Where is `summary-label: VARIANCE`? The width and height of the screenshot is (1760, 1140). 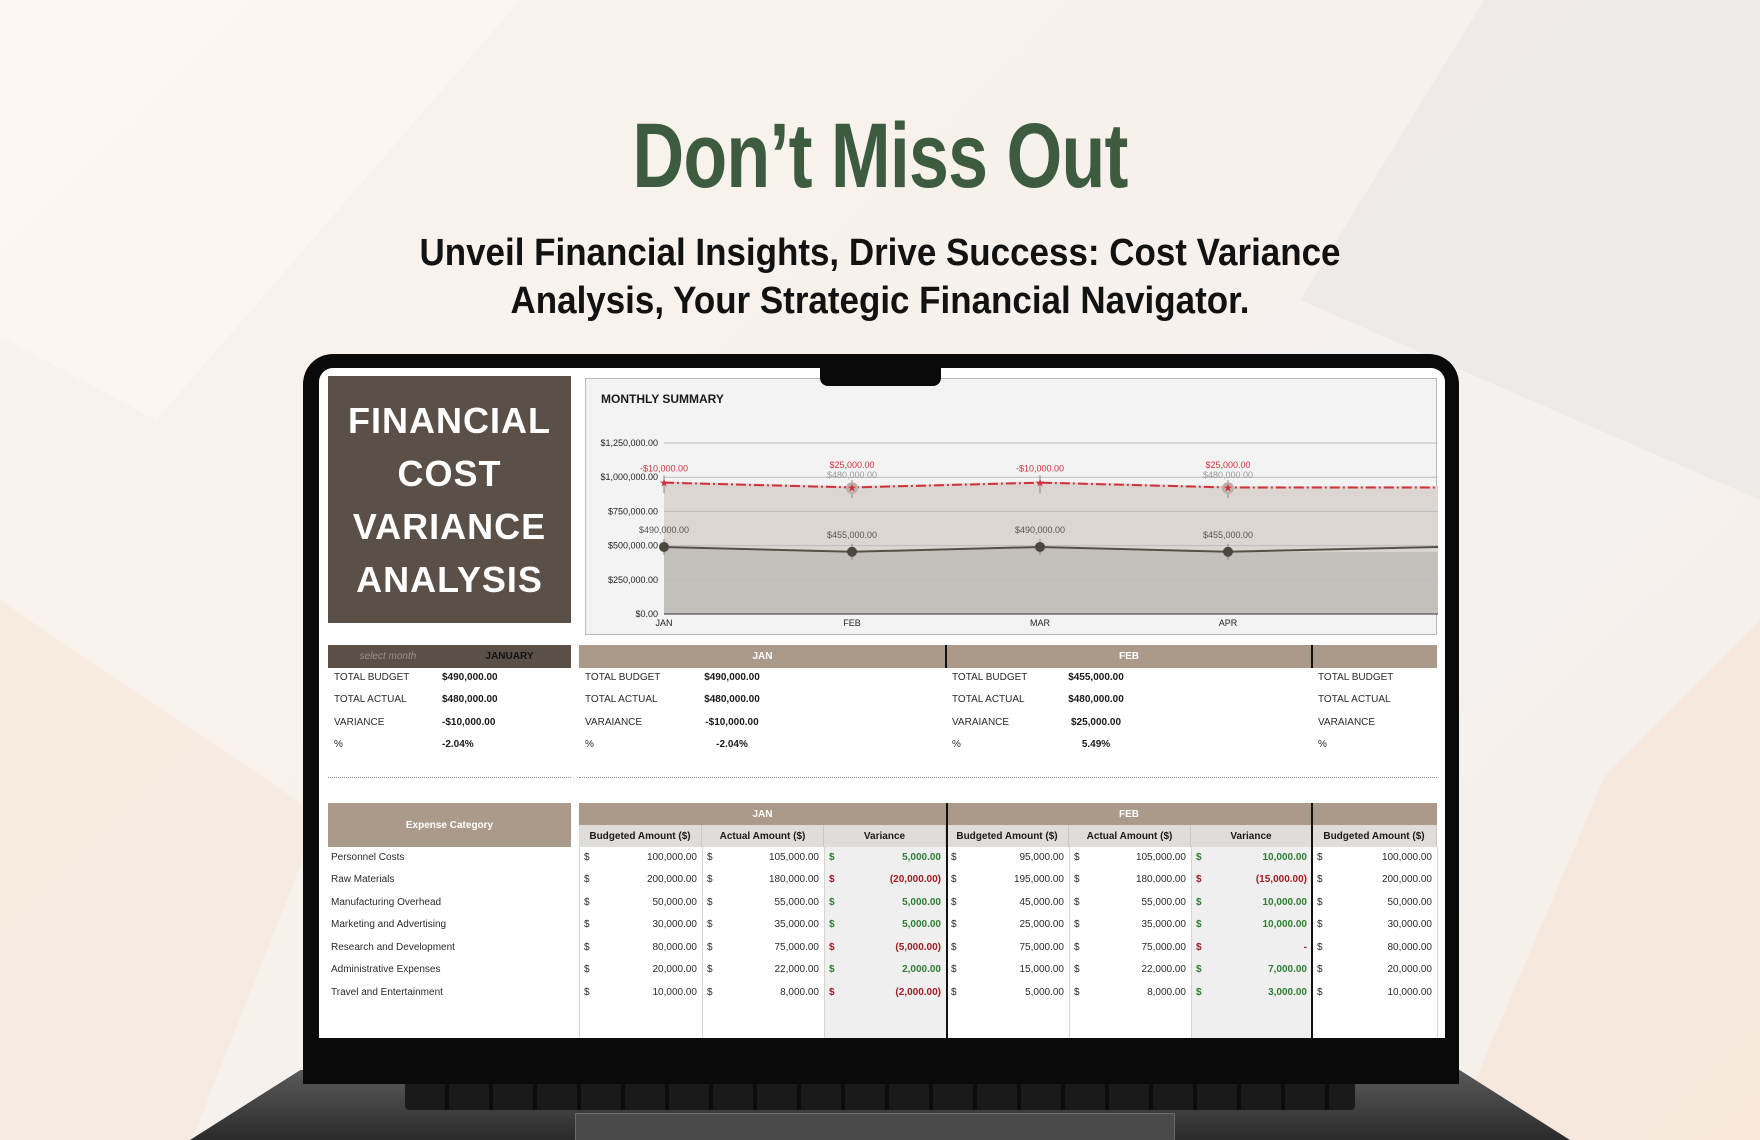 summary-label: VARIANCE is located at coordinates (359, 722).